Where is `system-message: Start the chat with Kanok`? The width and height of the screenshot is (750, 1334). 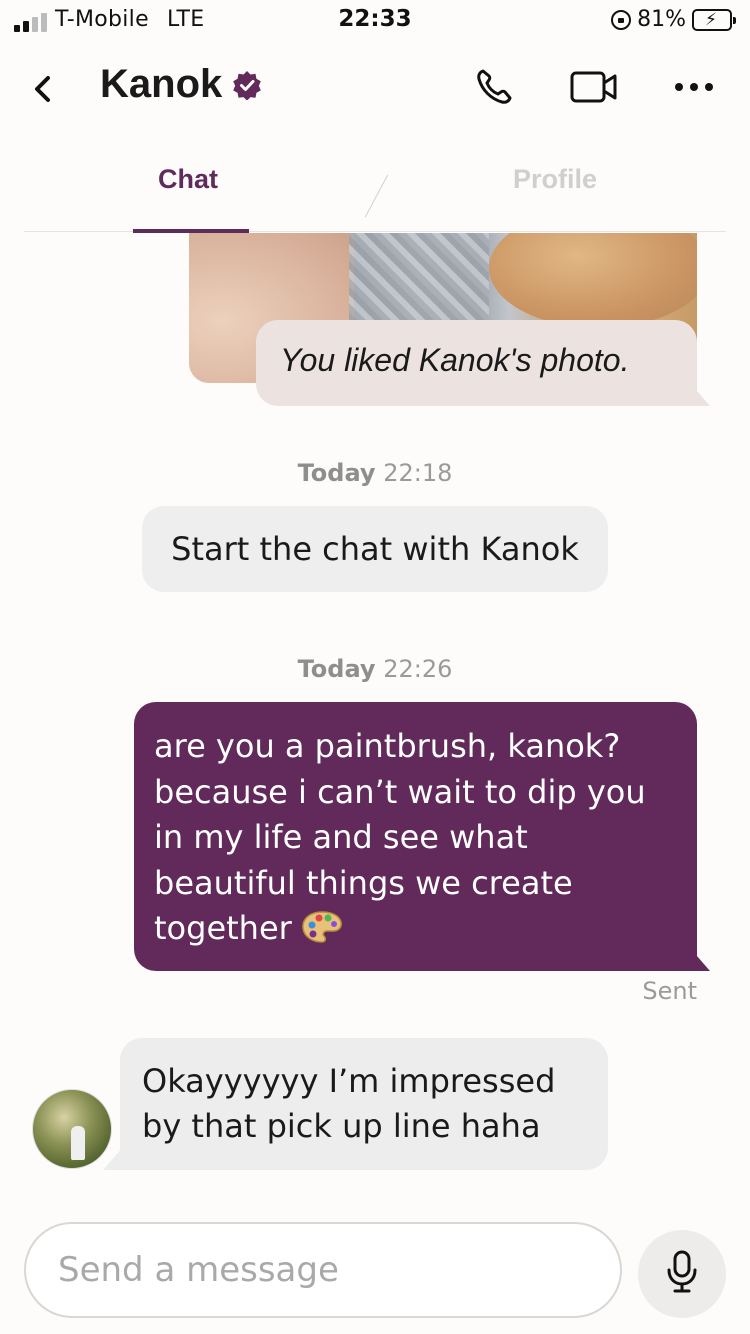
system-message: Start the chat with Kanok is located at coordinates (375, 549).